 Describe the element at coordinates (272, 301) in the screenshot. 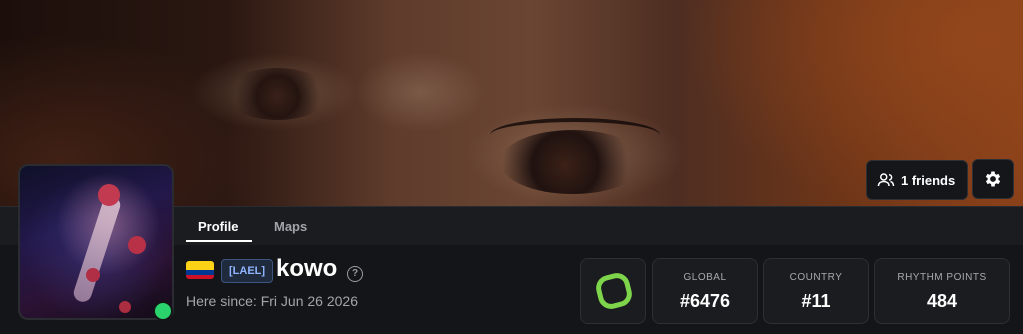

I see `member-since: Here since: Fri Jun 26 2026` at that location.